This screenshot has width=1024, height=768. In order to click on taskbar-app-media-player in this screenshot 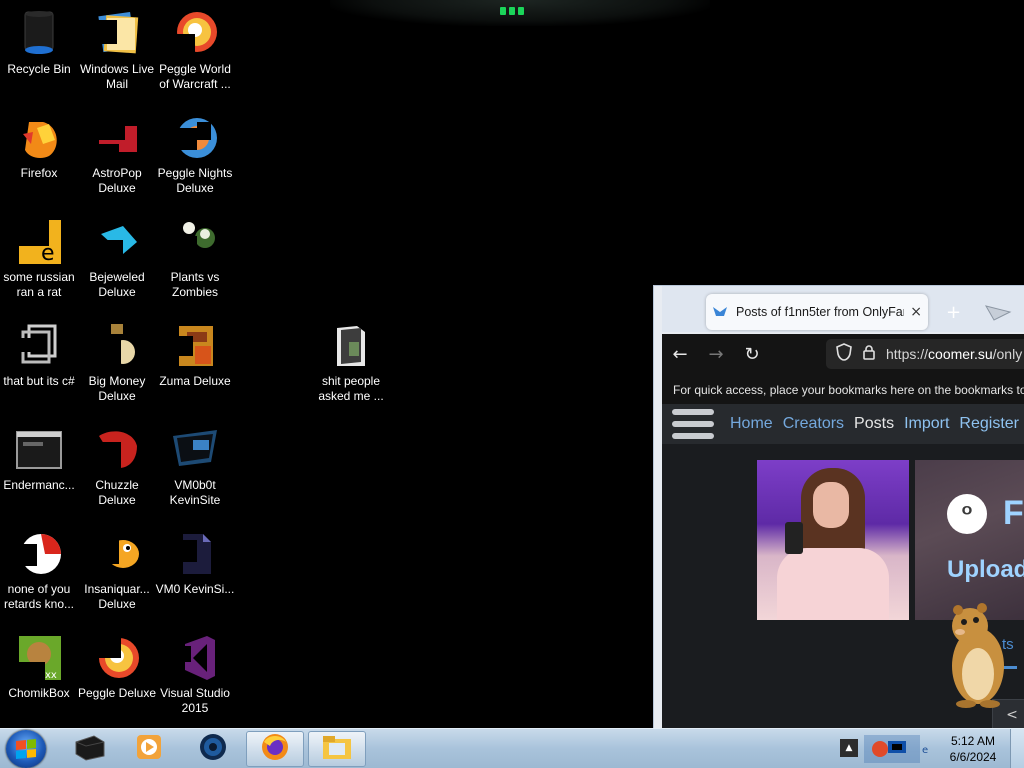, I will do `click(149, 749)`.